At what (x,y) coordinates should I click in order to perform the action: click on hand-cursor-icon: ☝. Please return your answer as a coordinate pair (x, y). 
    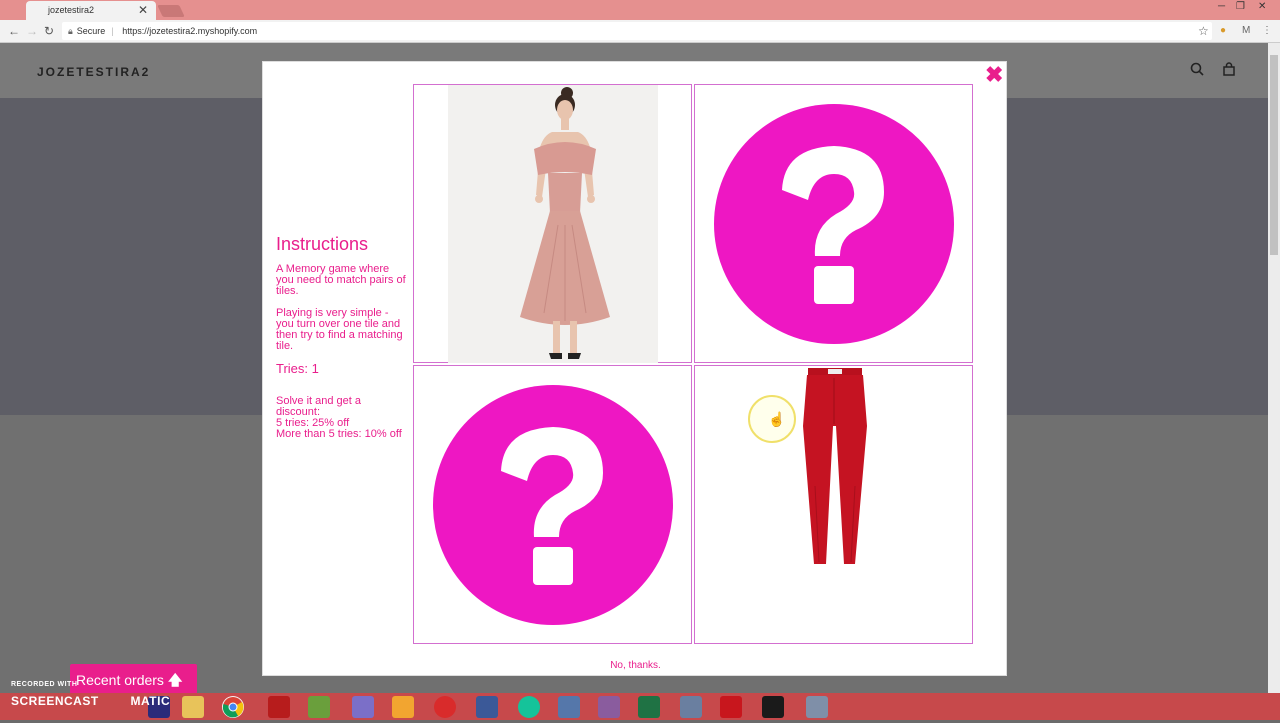
    Looking at the image, I should click on (777, 419).